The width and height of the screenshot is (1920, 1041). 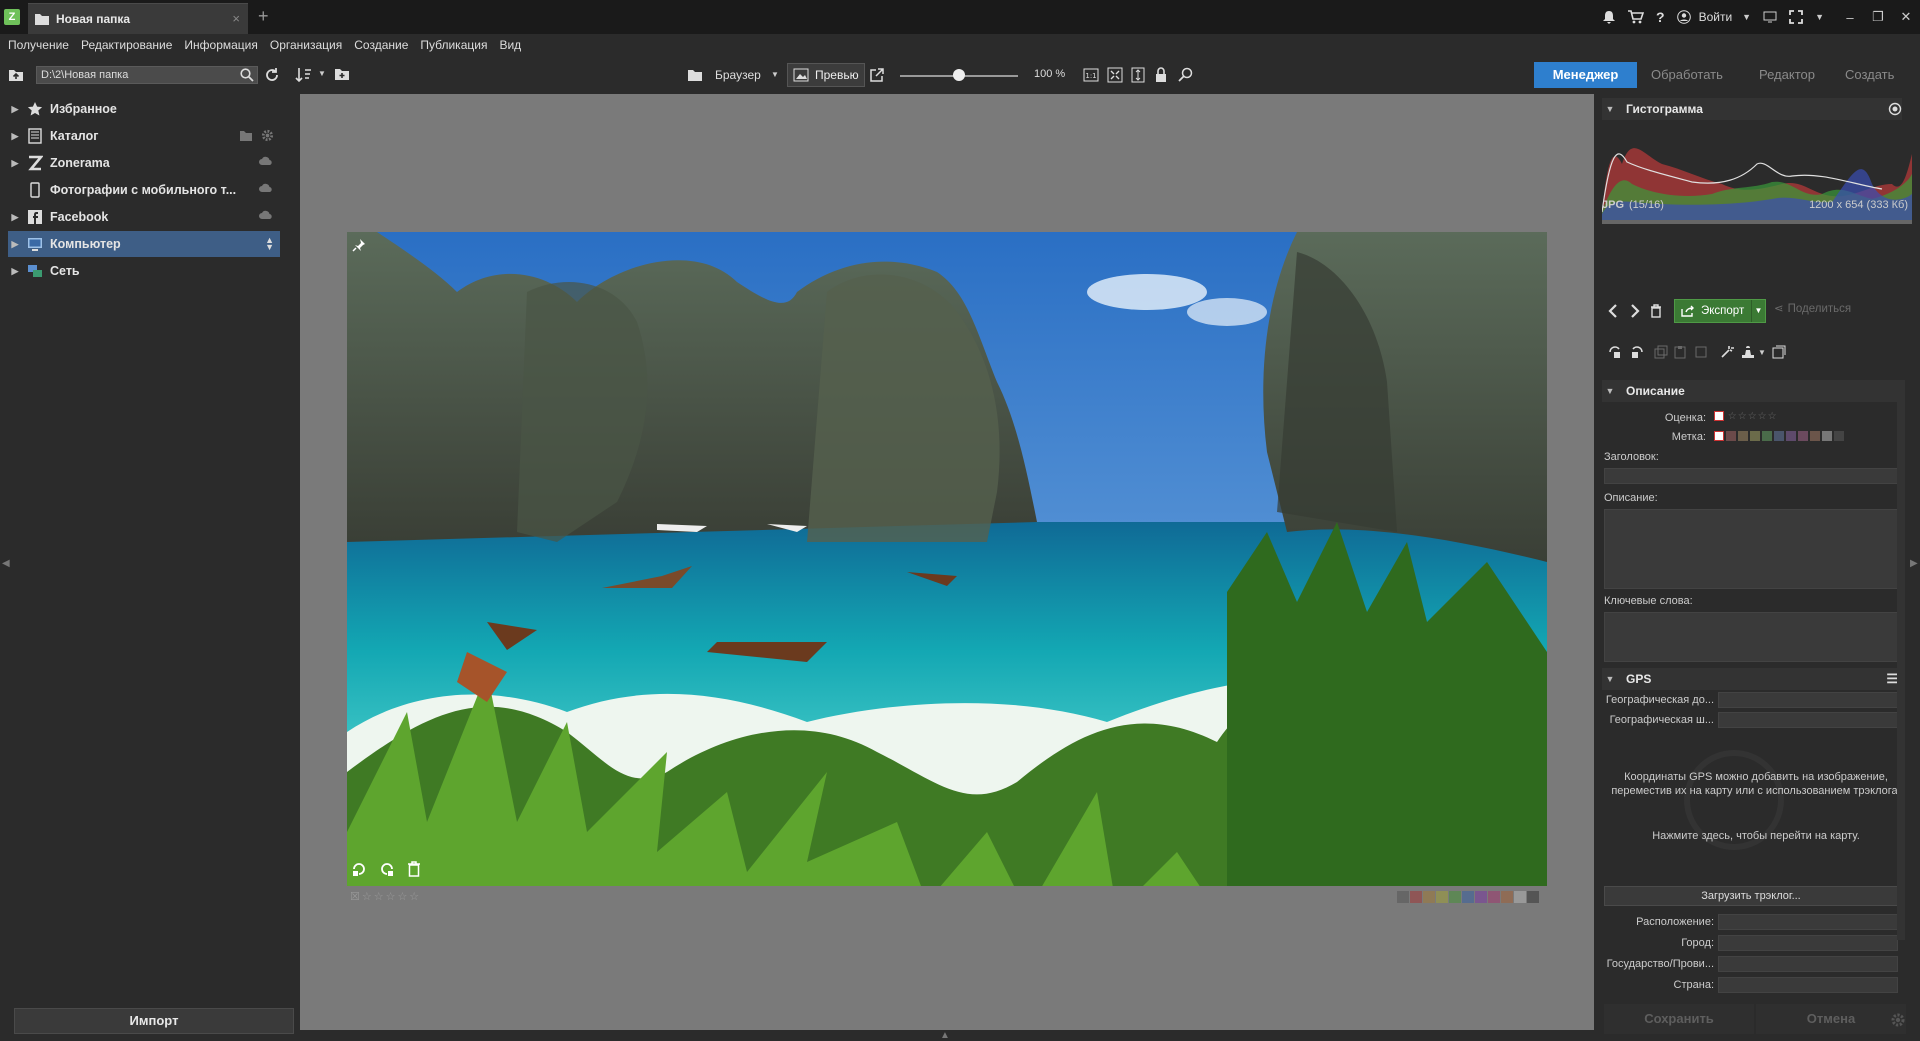 I want to click on tab-create: Создать, so click(x=1869, y=75).